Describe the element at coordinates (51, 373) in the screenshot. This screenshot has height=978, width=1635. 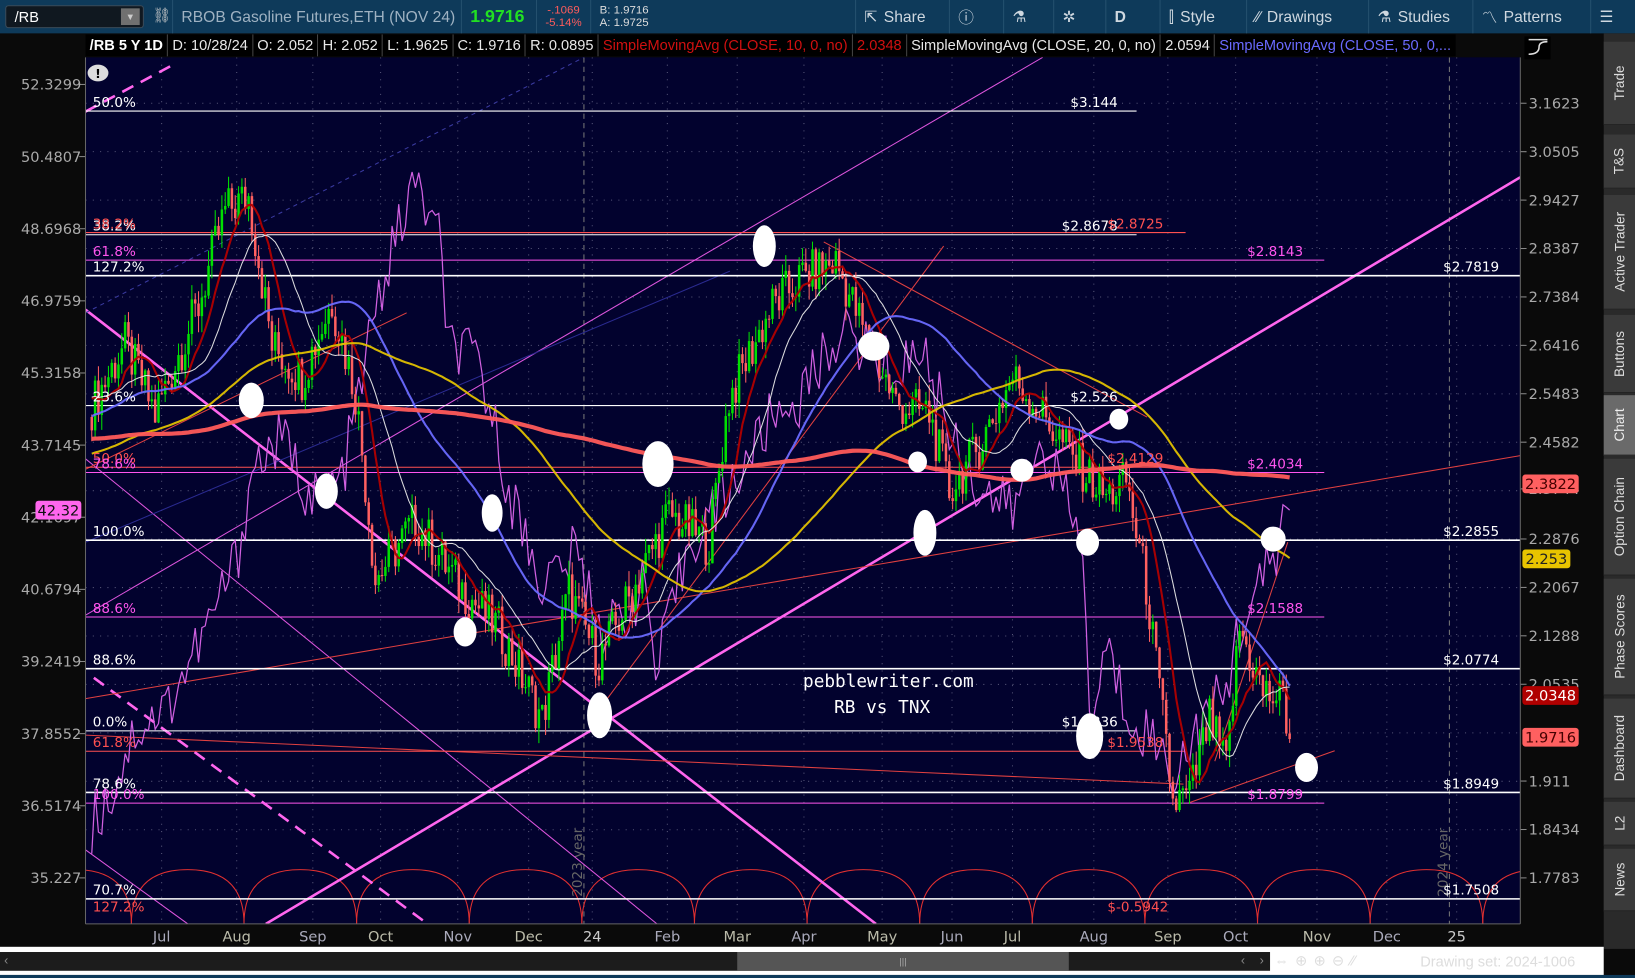
I see `tnx-tick-label: 45.3158` at that location.